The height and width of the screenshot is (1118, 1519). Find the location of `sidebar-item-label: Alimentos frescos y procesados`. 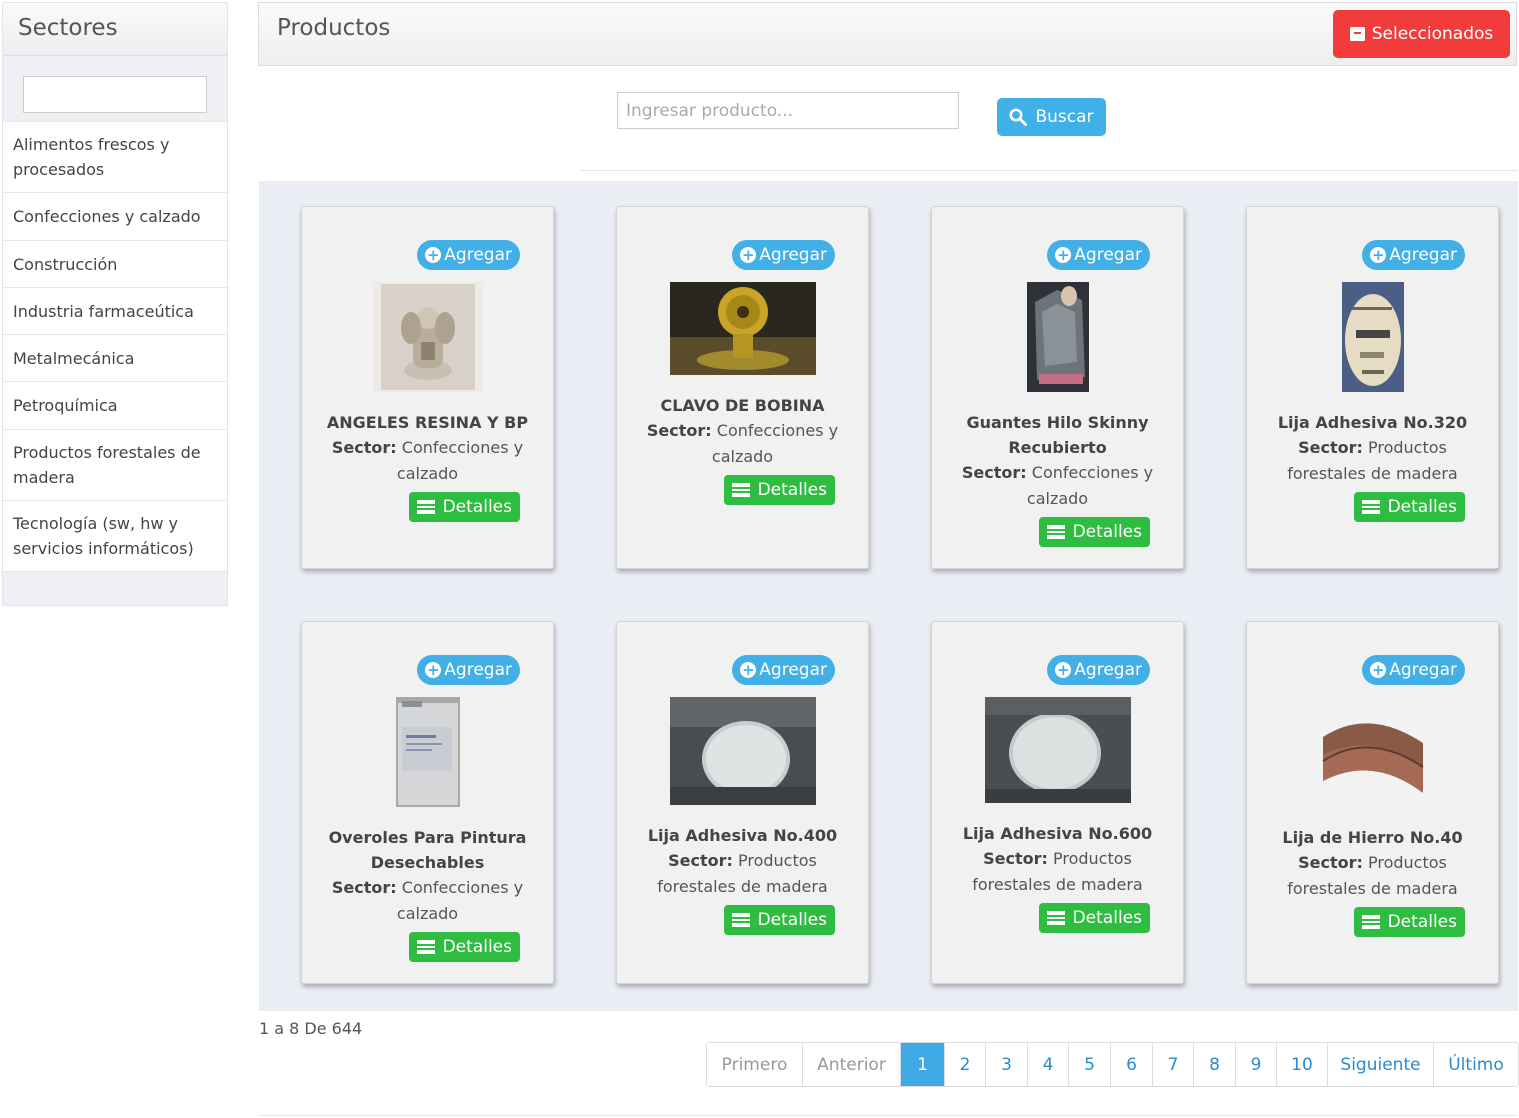

sidebar-item-label: Alimentos frescos y procesados is located at coordinates (91, 157).